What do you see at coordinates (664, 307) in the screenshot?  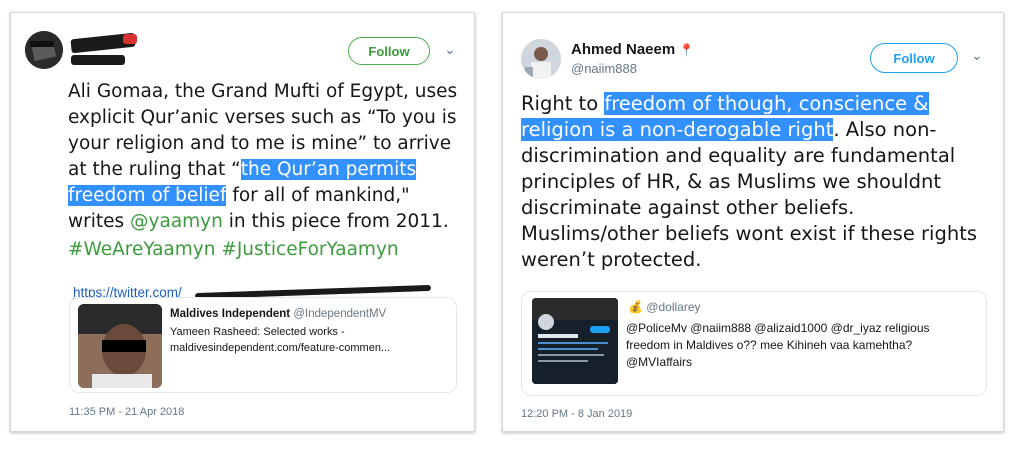 I see `quoted-author: 💰 @dollarey` at bounding box center [664, 307].